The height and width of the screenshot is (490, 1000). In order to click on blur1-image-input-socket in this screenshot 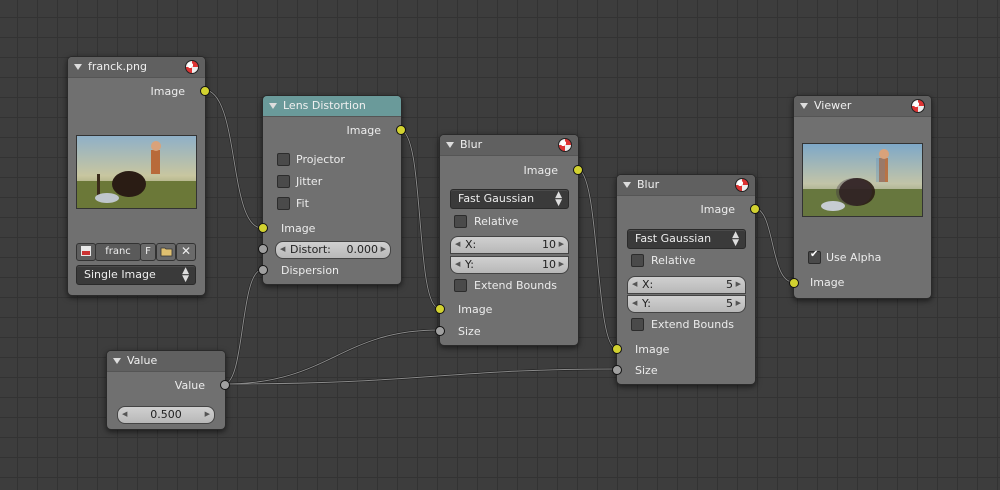, I will do `click(440, 309)`.